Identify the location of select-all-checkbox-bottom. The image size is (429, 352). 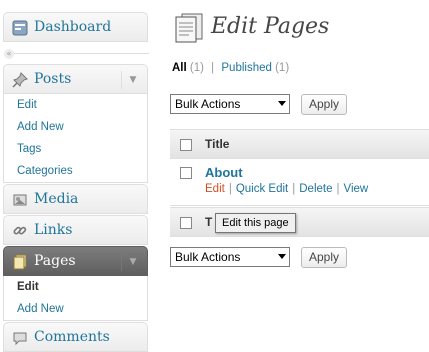
(186, 223).